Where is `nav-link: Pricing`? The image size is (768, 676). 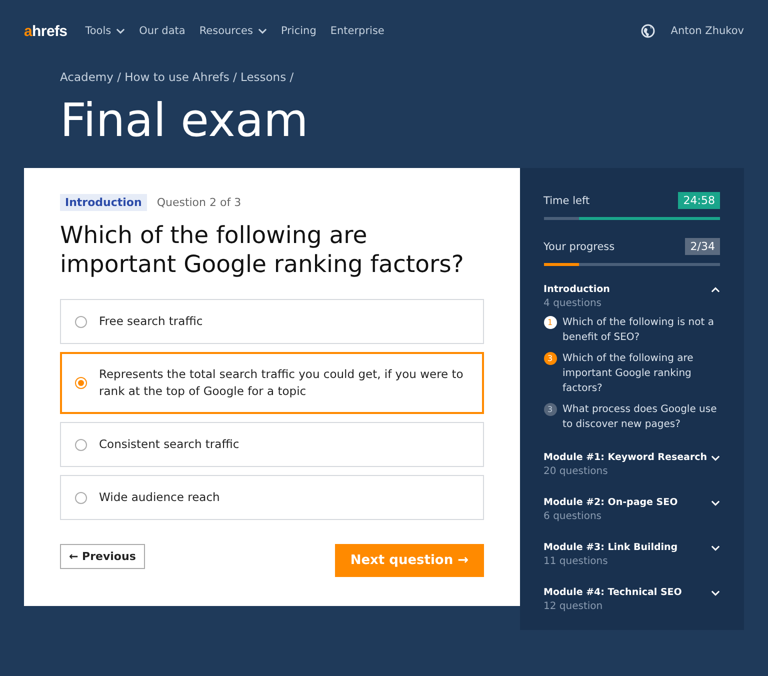 nav-link: Pricing is located at coordinates (298, 31).